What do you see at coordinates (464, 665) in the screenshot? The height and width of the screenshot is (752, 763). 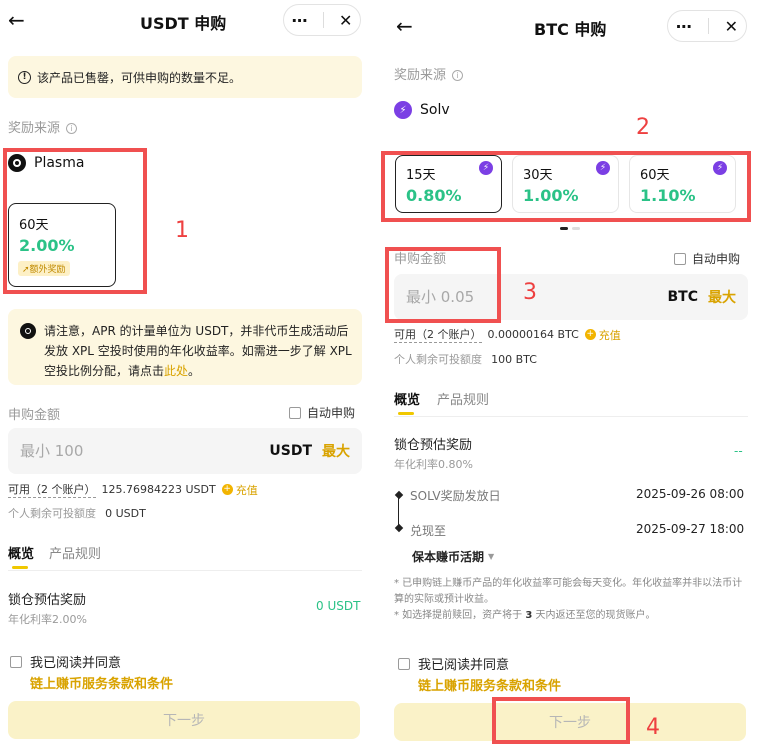 I see `agree-label: 我已阅读并同意` at bounding box center [464, 665].